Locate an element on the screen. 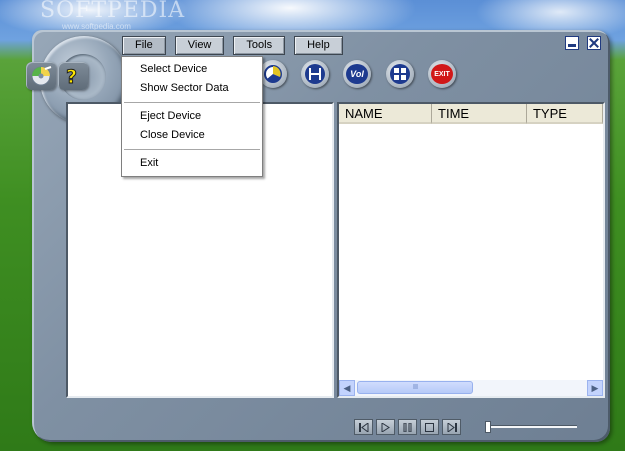 This screenshot has width=625, height=451. cd-disc-icon is located at coordinates (41, 76).